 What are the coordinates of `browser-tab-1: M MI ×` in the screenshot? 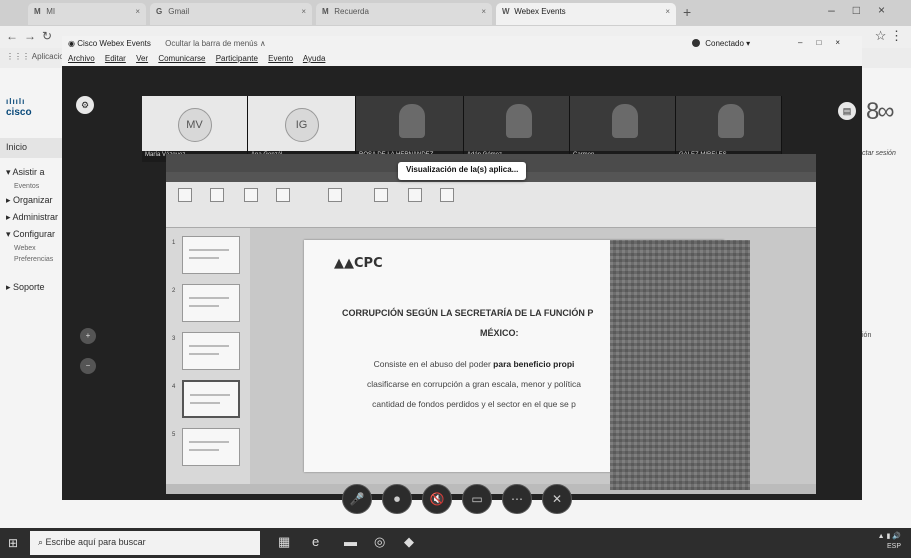 It's located at (87, 14).